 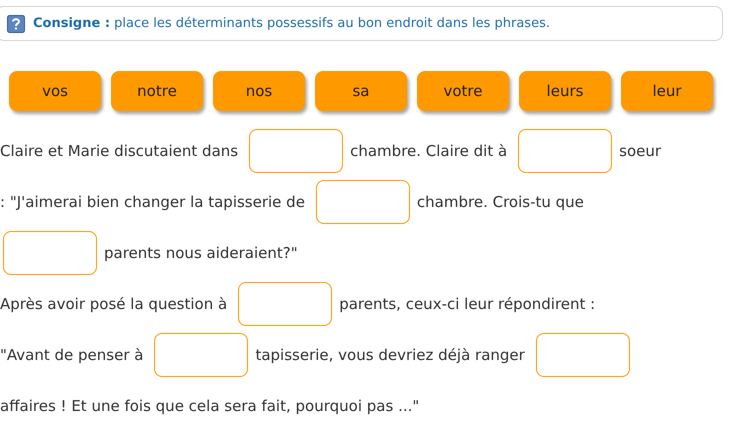 What do you see at coordinates (390, 355) in the screenshot?
I see `sentence-text: tapisserie, vous devriez déjà ranger` at bounding box center [390, 355].